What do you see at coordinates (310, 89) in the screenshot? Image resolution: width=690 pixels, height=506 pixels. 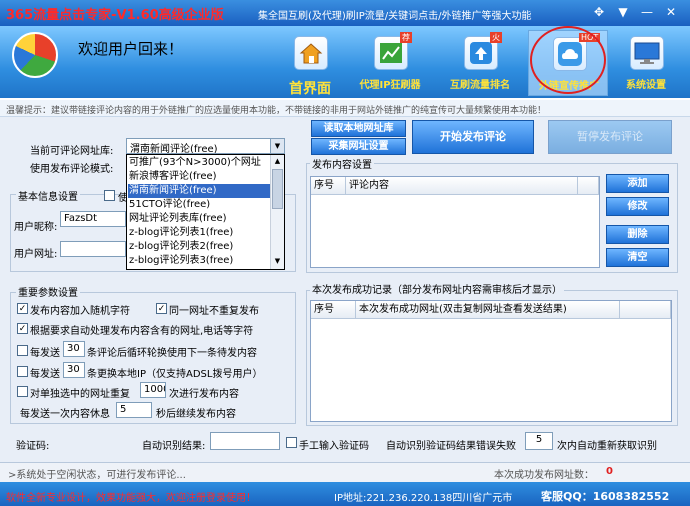 I see `nav-label: 首界面` at bounding box center [310, 89].